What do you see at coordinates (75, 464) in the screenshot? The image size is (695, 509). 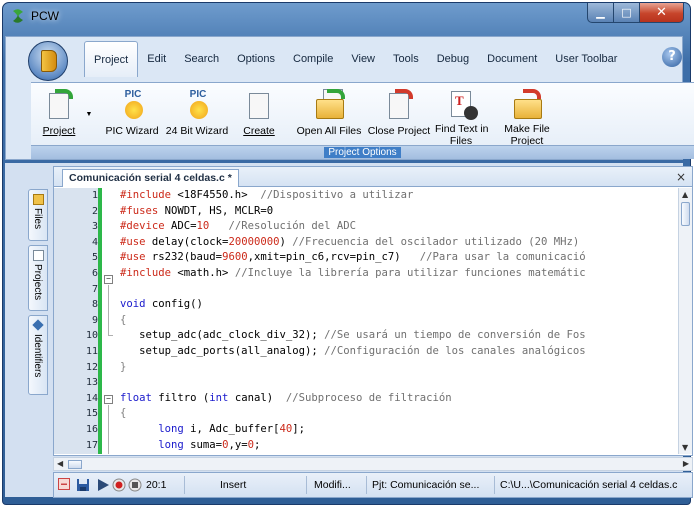 I see `horizontal-scroll-thumb` at bounding box center [75, 464].